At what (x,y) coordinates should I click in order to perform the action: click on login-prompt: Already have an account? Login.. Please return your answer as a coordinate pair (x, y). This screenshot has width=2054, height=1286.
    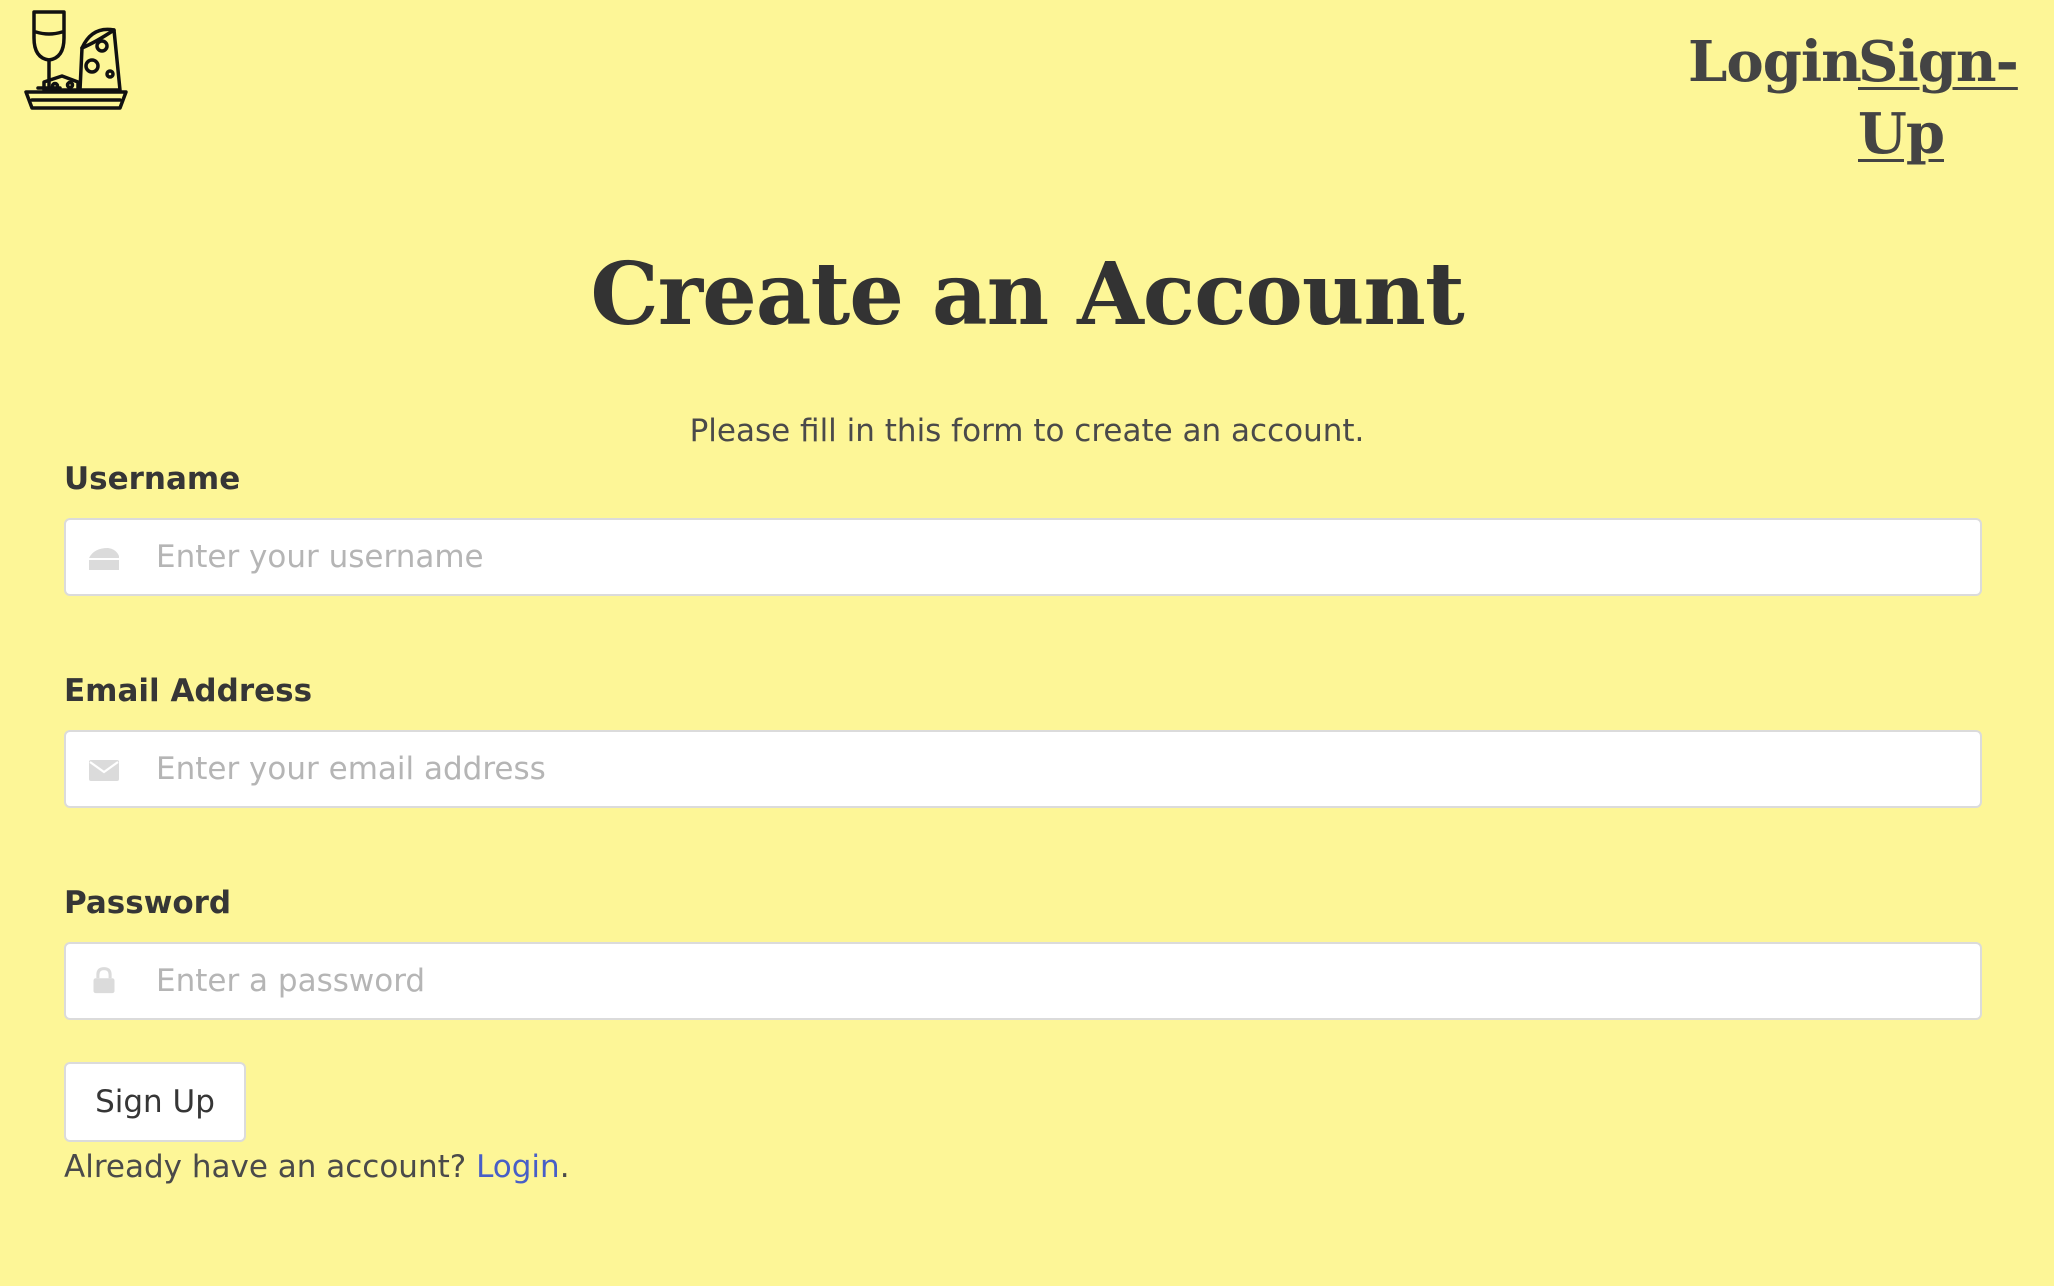
    Looking at the image, I should click on (317, 1167).